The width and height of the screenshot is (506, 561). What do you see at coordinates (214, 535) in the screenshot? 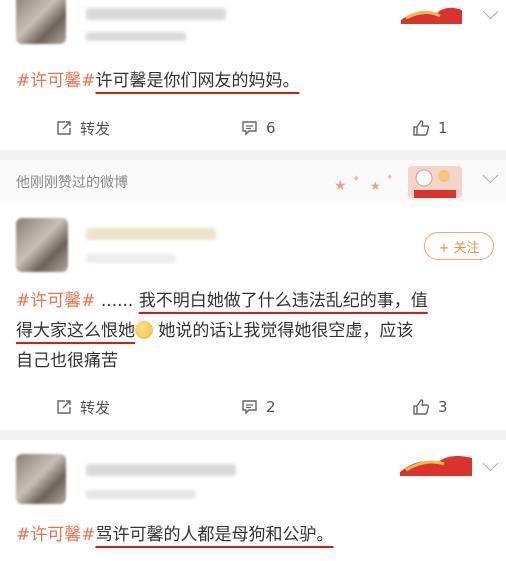
I see `post-body: 骂许可馨的人都是母狗和公驴。` at bounding box center [214, 535].